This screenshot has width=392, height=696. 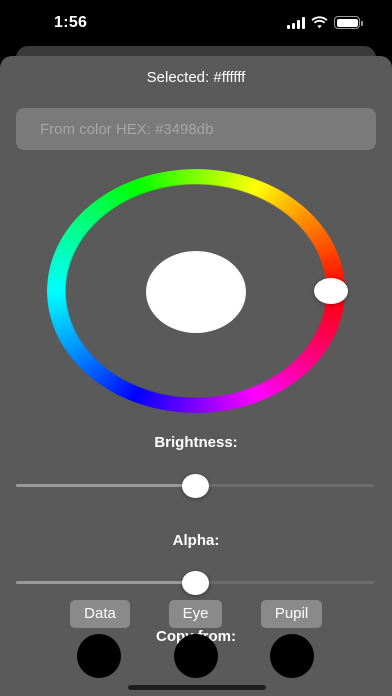 What do you see at coordinates (196, 442) in the screenshot?
I see `brightness-label: Brightness:` at bounding box center [196, 442].